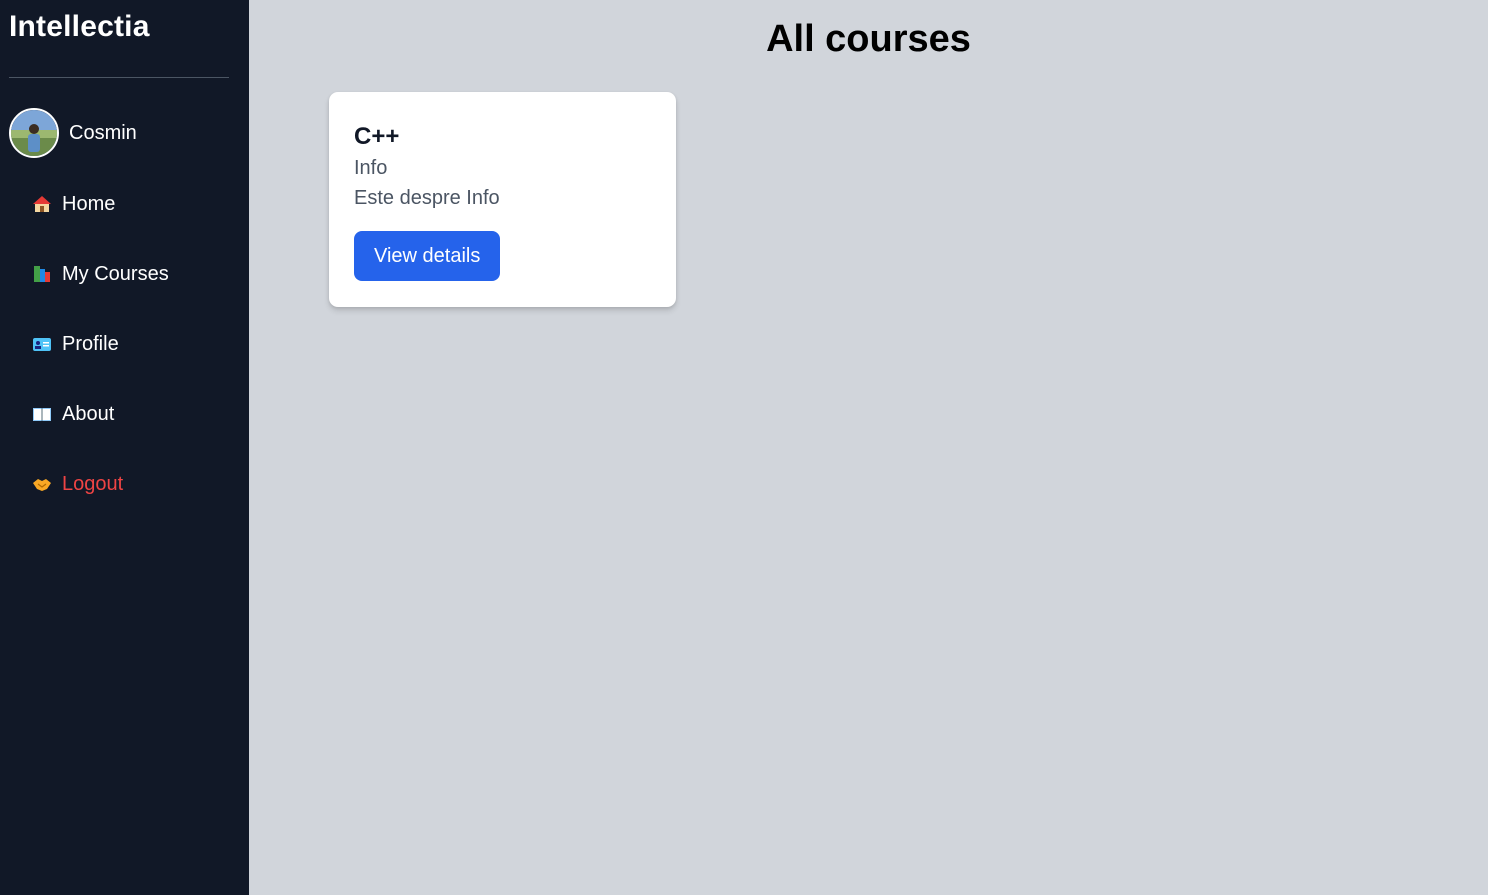 This screenshot has height=895, width=1488. I want to click on sidebar-nav: Home My Courses Profile About Logout, so click(99, 361).